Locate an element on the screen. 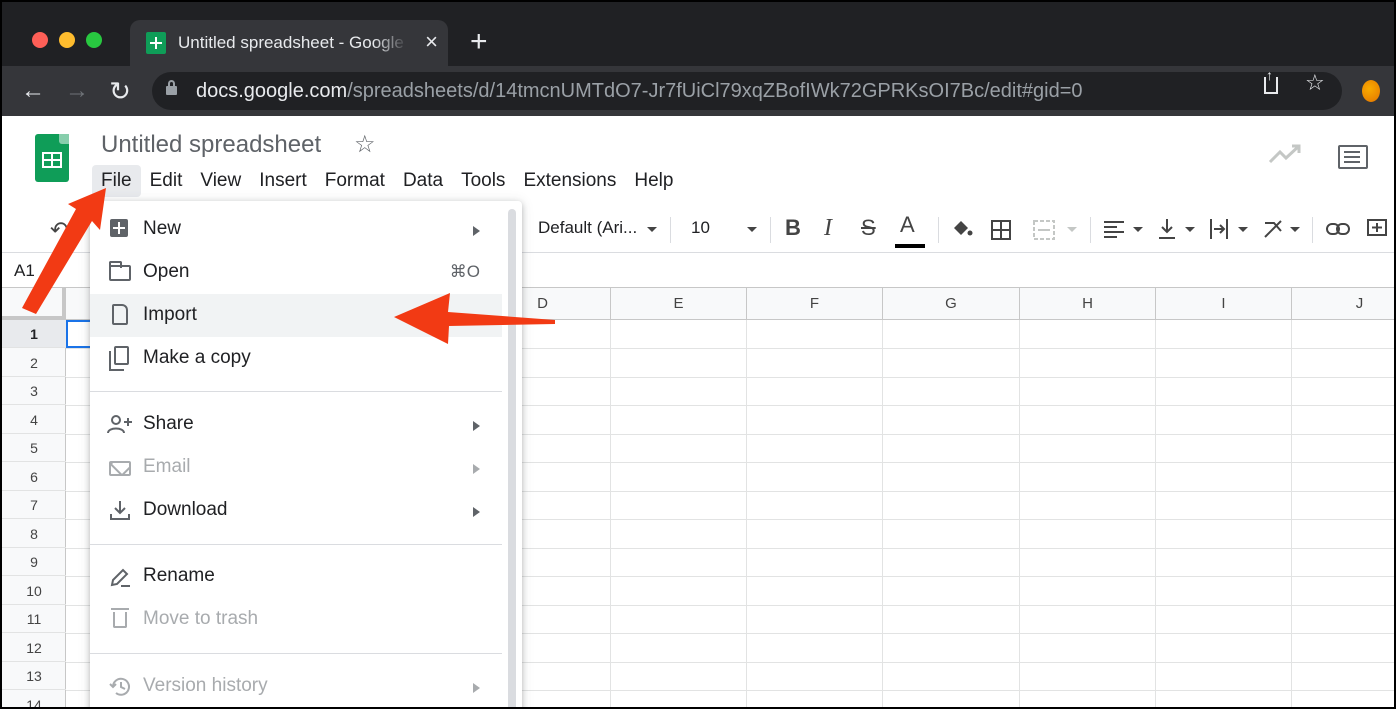 The height and width of the screenshot is (709, 1396). italic-button: I is located at coordinates (828, 228).